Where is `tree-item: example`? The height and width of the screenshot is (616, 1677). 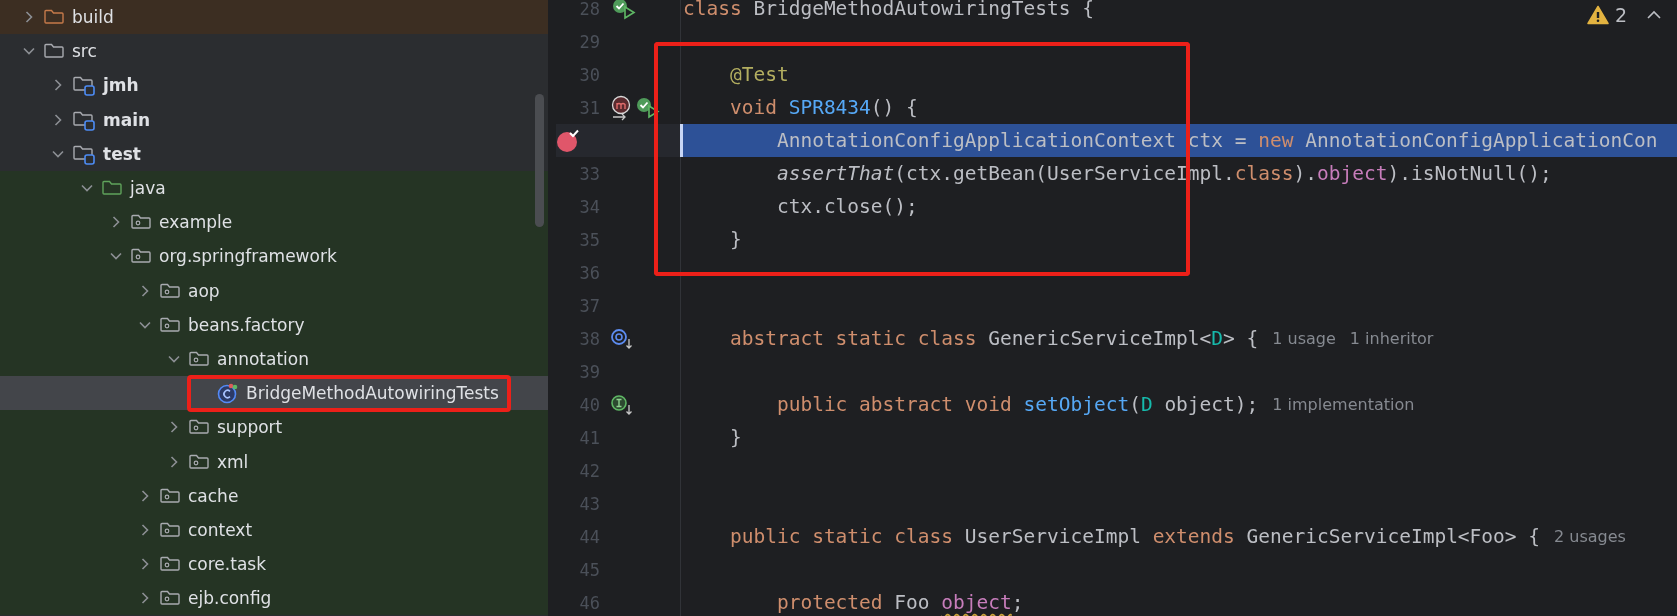
tree-item: example is located at coordinates (274, 222).